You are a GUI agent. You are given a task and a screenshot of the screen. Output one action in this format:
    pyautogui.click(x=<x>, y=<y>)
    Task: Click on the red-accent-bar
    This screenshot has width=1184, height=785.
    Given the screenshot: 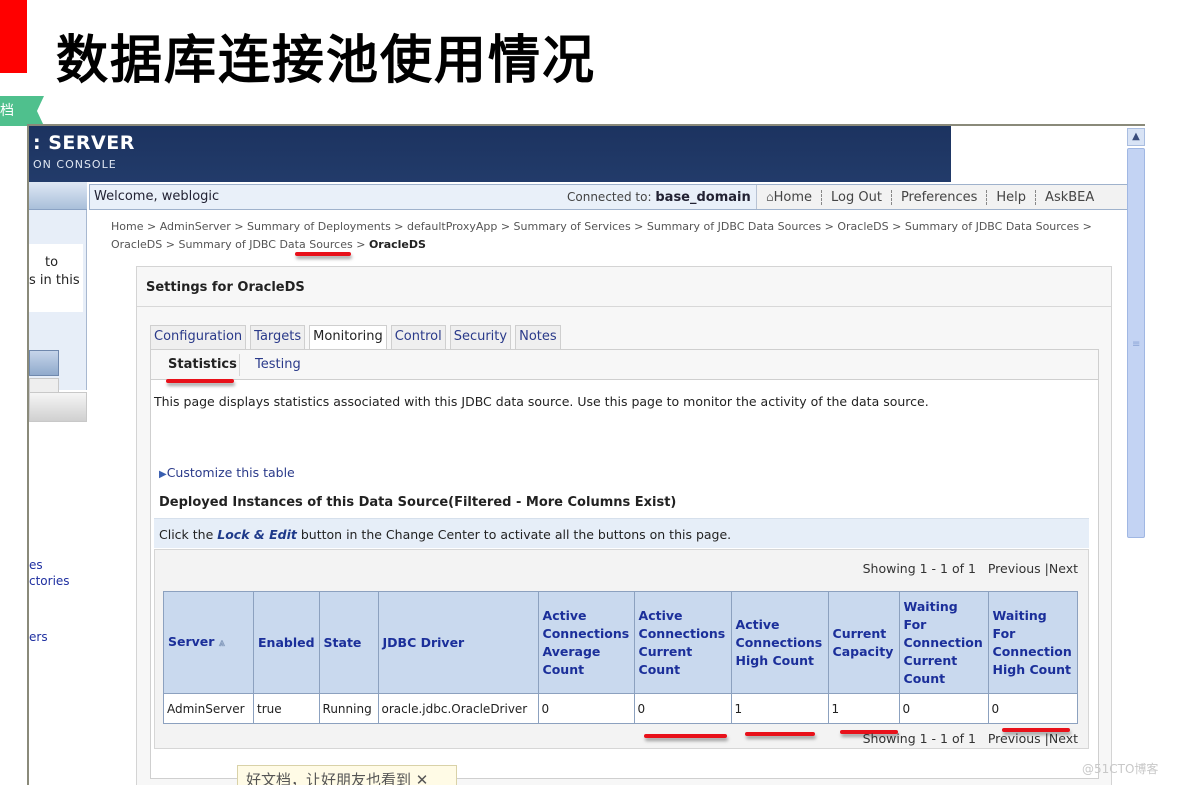 What is the action you would take?
    pyautogui.click(x=13, y=36)
    